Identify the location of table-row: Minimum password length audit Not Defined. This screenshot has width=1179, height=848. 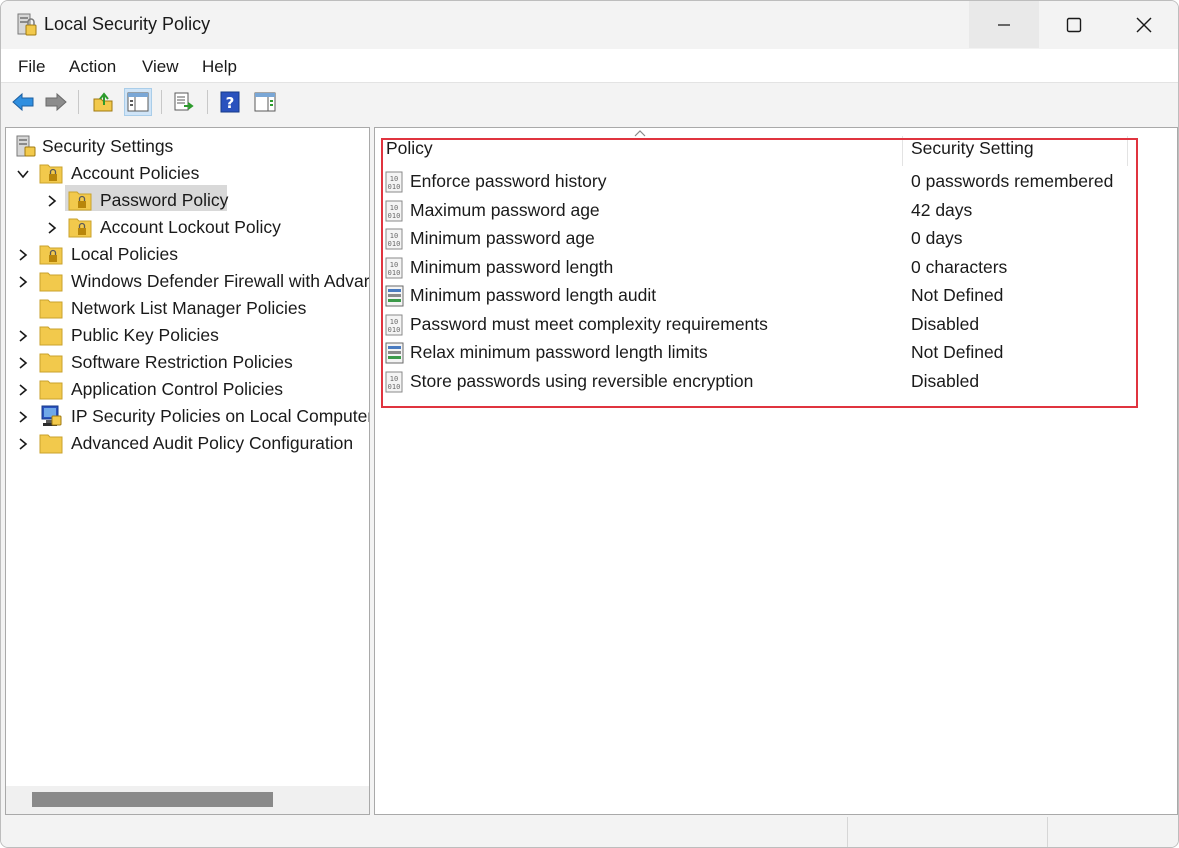
(775, 296).